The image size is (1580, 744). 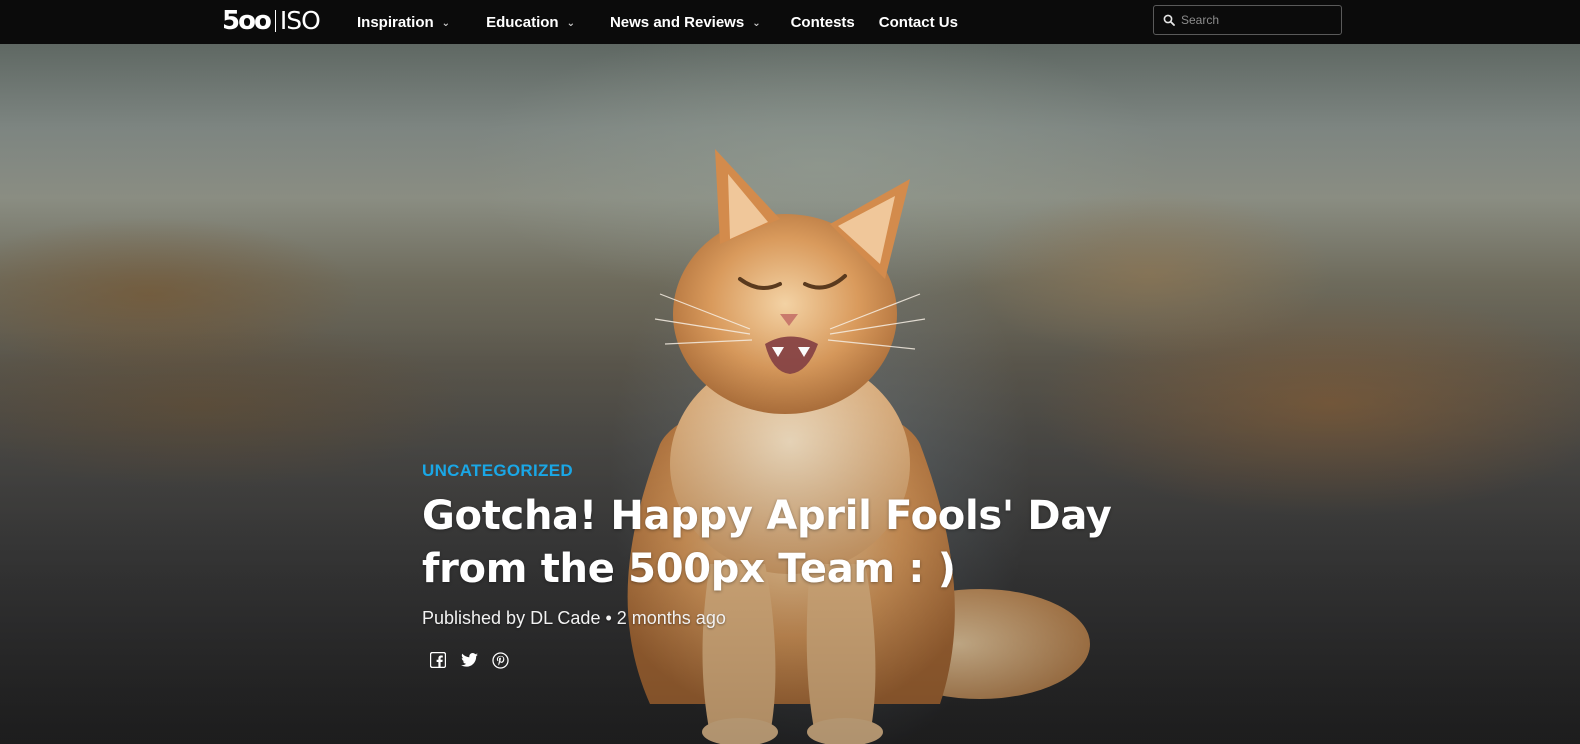 I want to click on nav-item-label: Contests, so click(x=822, y=22).